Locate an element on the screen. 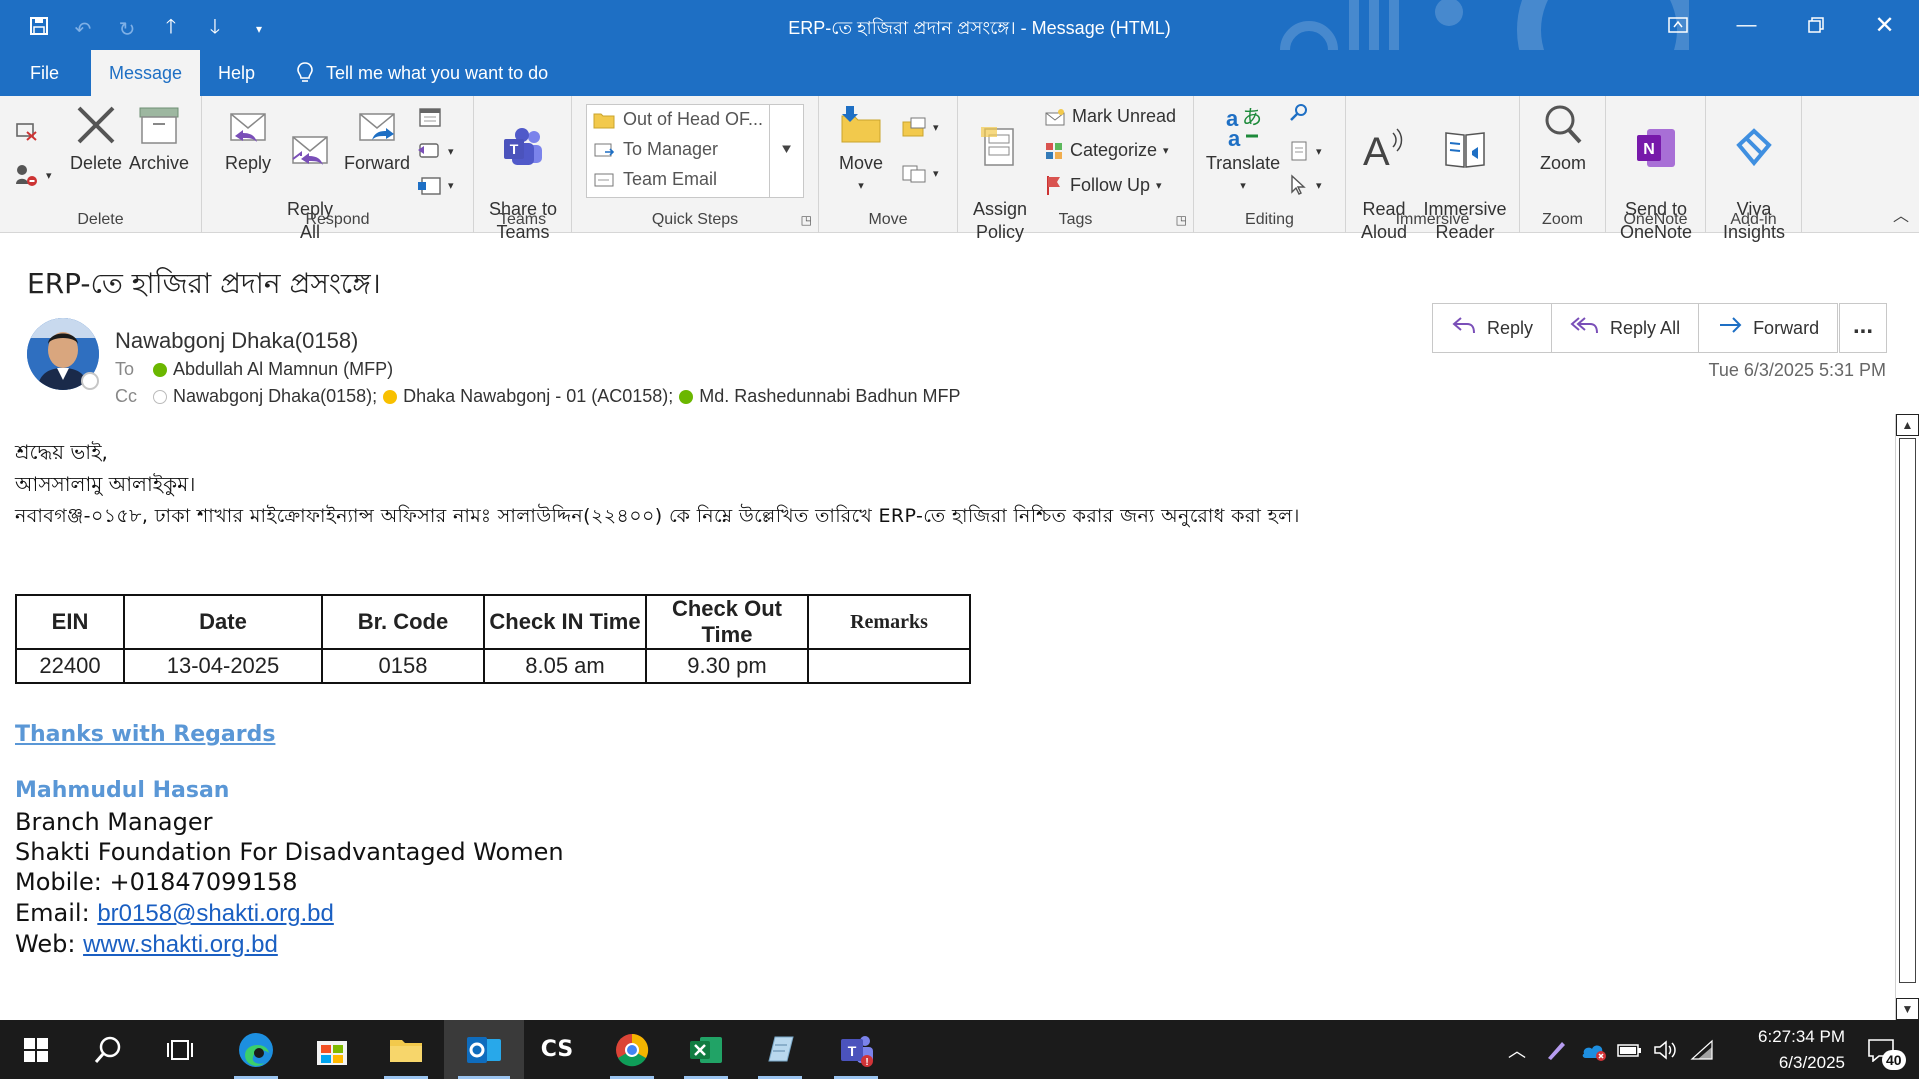 This screenshot has width=1919, height=1079. find-button is located at coordinates (1299, 113).